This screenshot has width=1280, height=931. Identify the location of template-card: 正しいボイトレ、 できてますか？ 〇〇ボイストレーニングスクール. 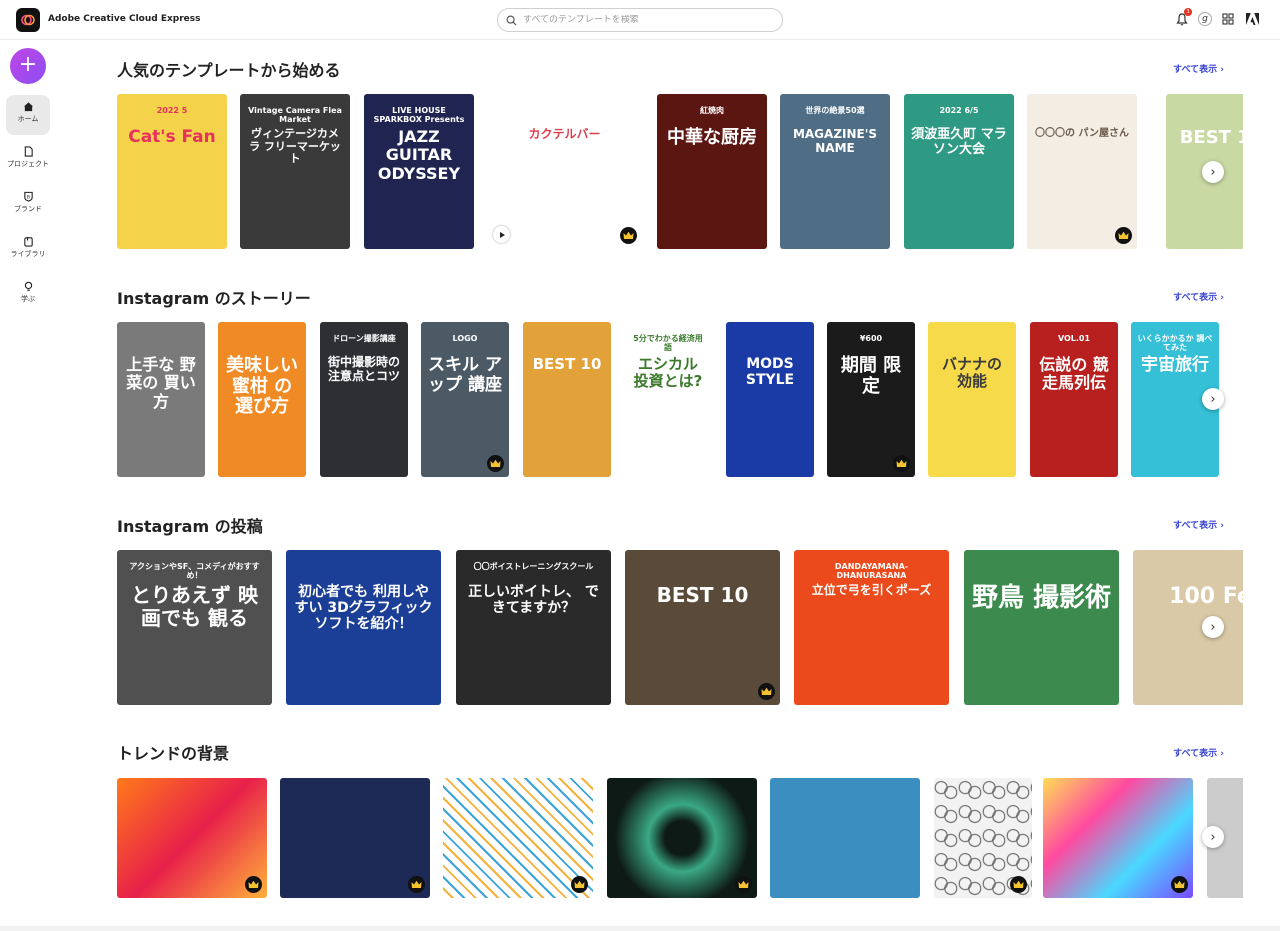
(533, 627).